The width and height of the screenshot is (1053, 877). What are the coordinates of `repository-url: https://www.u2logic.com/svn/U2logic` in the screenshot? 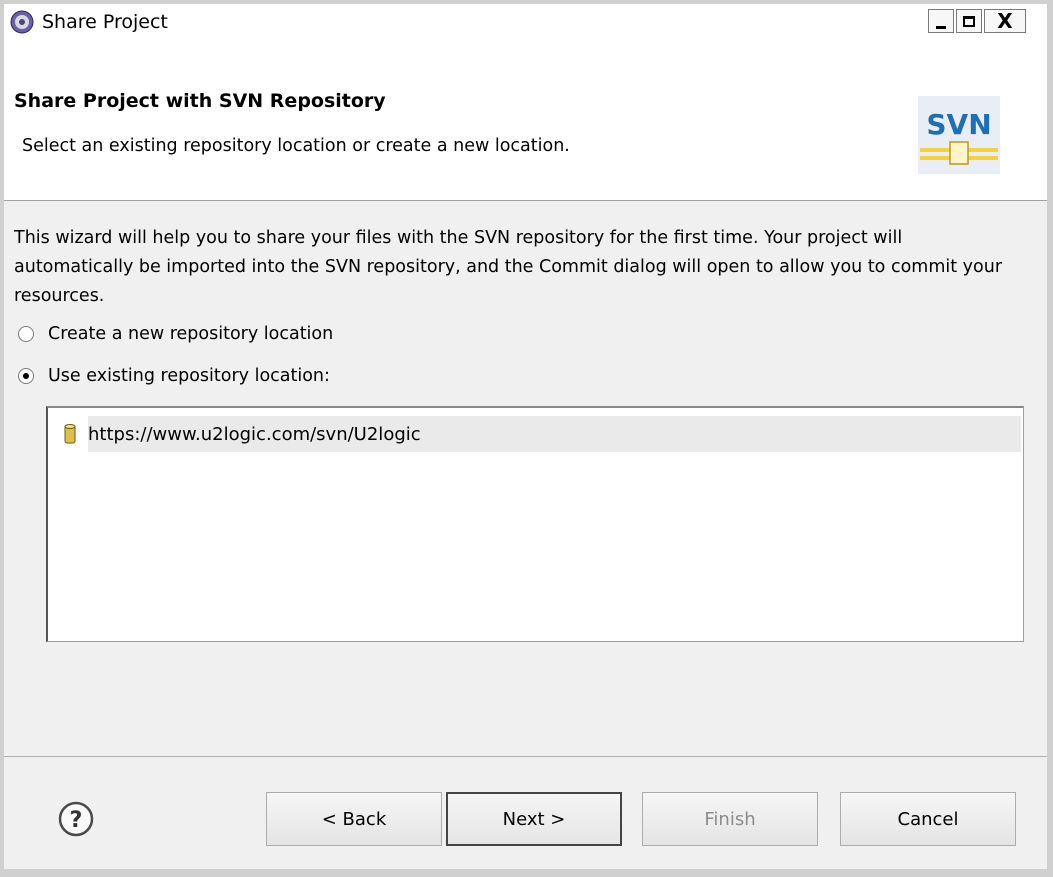 It's located at (254, 434).